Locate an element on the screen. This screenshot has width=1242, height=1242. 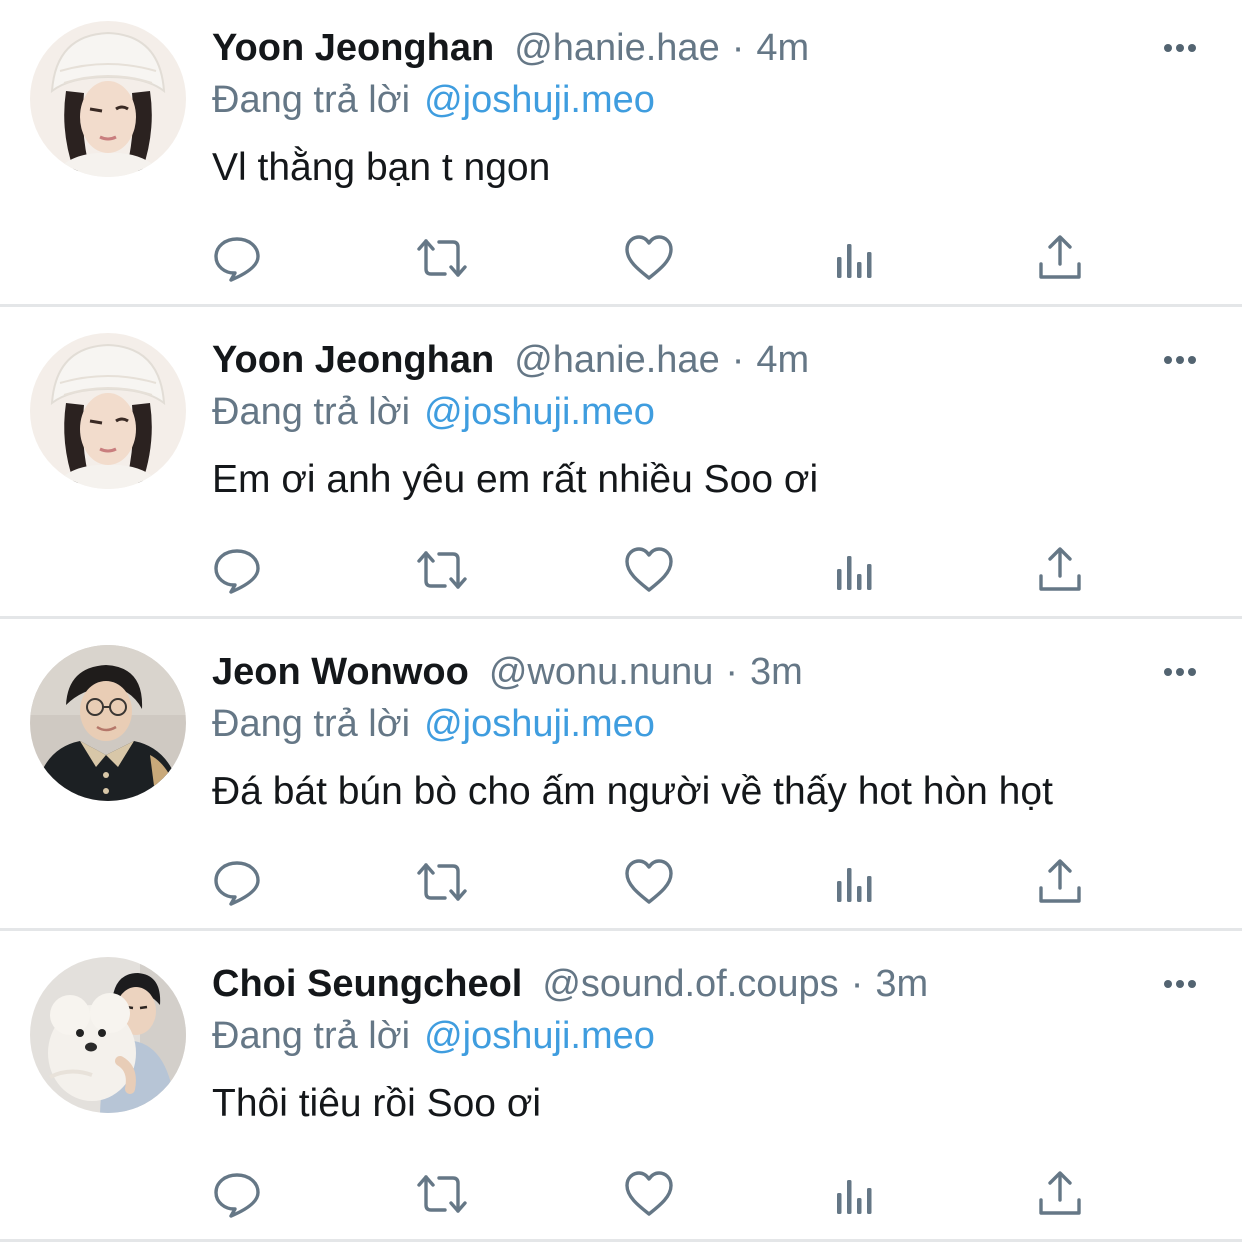
tweet-text: Em ơi anh yêu em rất nhiều Soo ơi is located at coordinates (515, 479).